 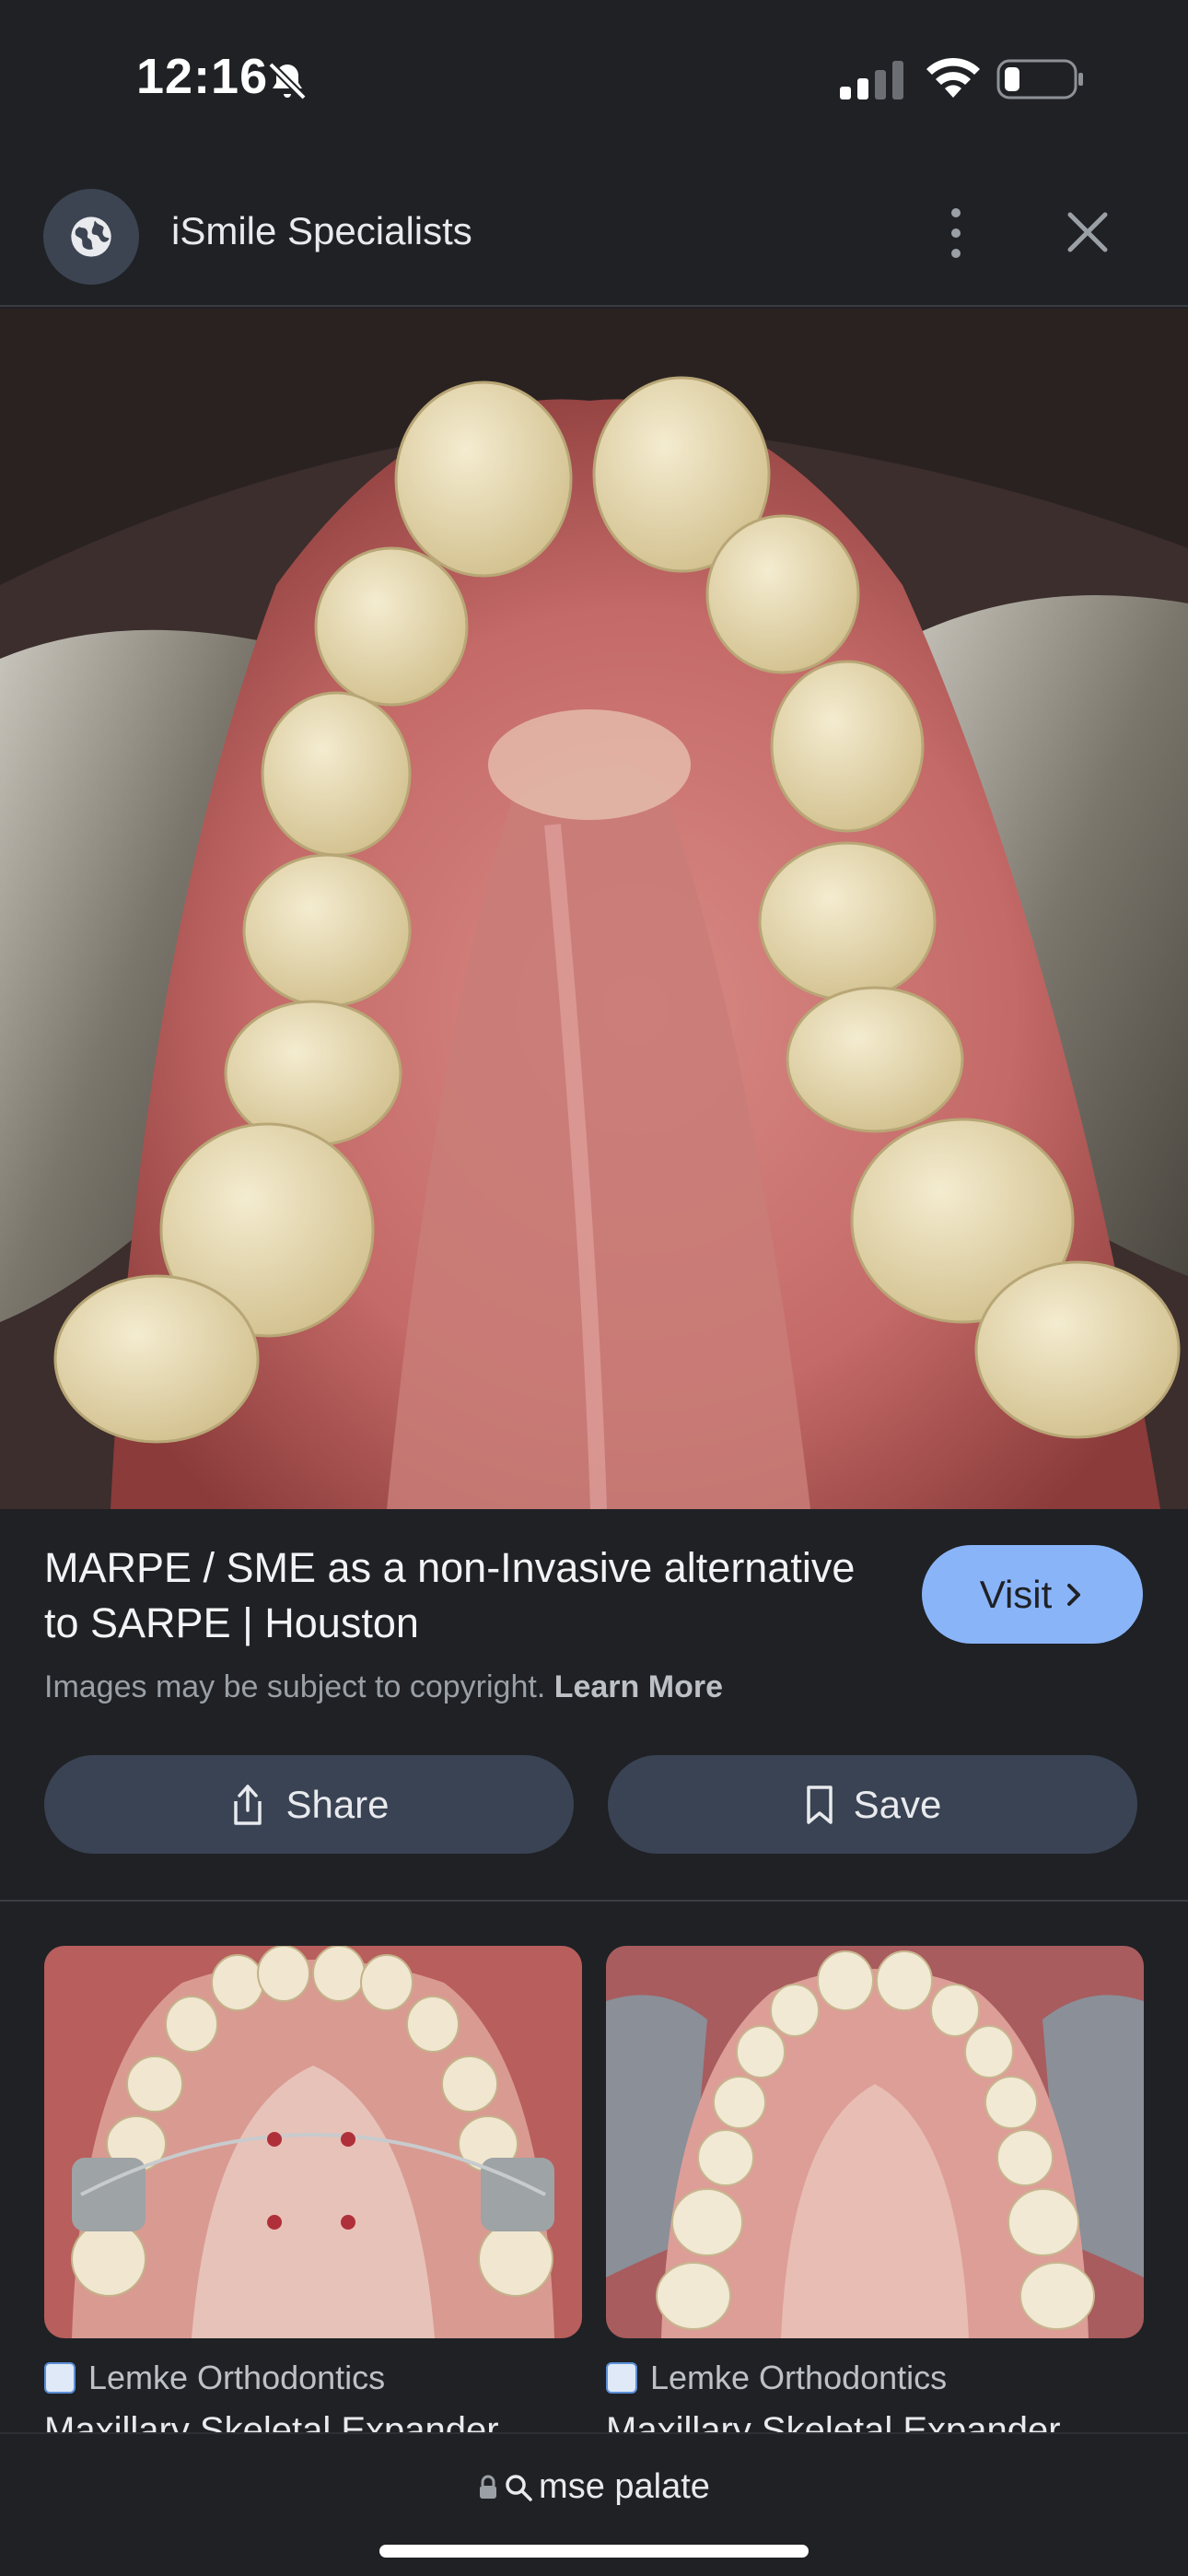 I want to click on related-source-1: Lemke Orthodontics, so click(x=214, y=2378).